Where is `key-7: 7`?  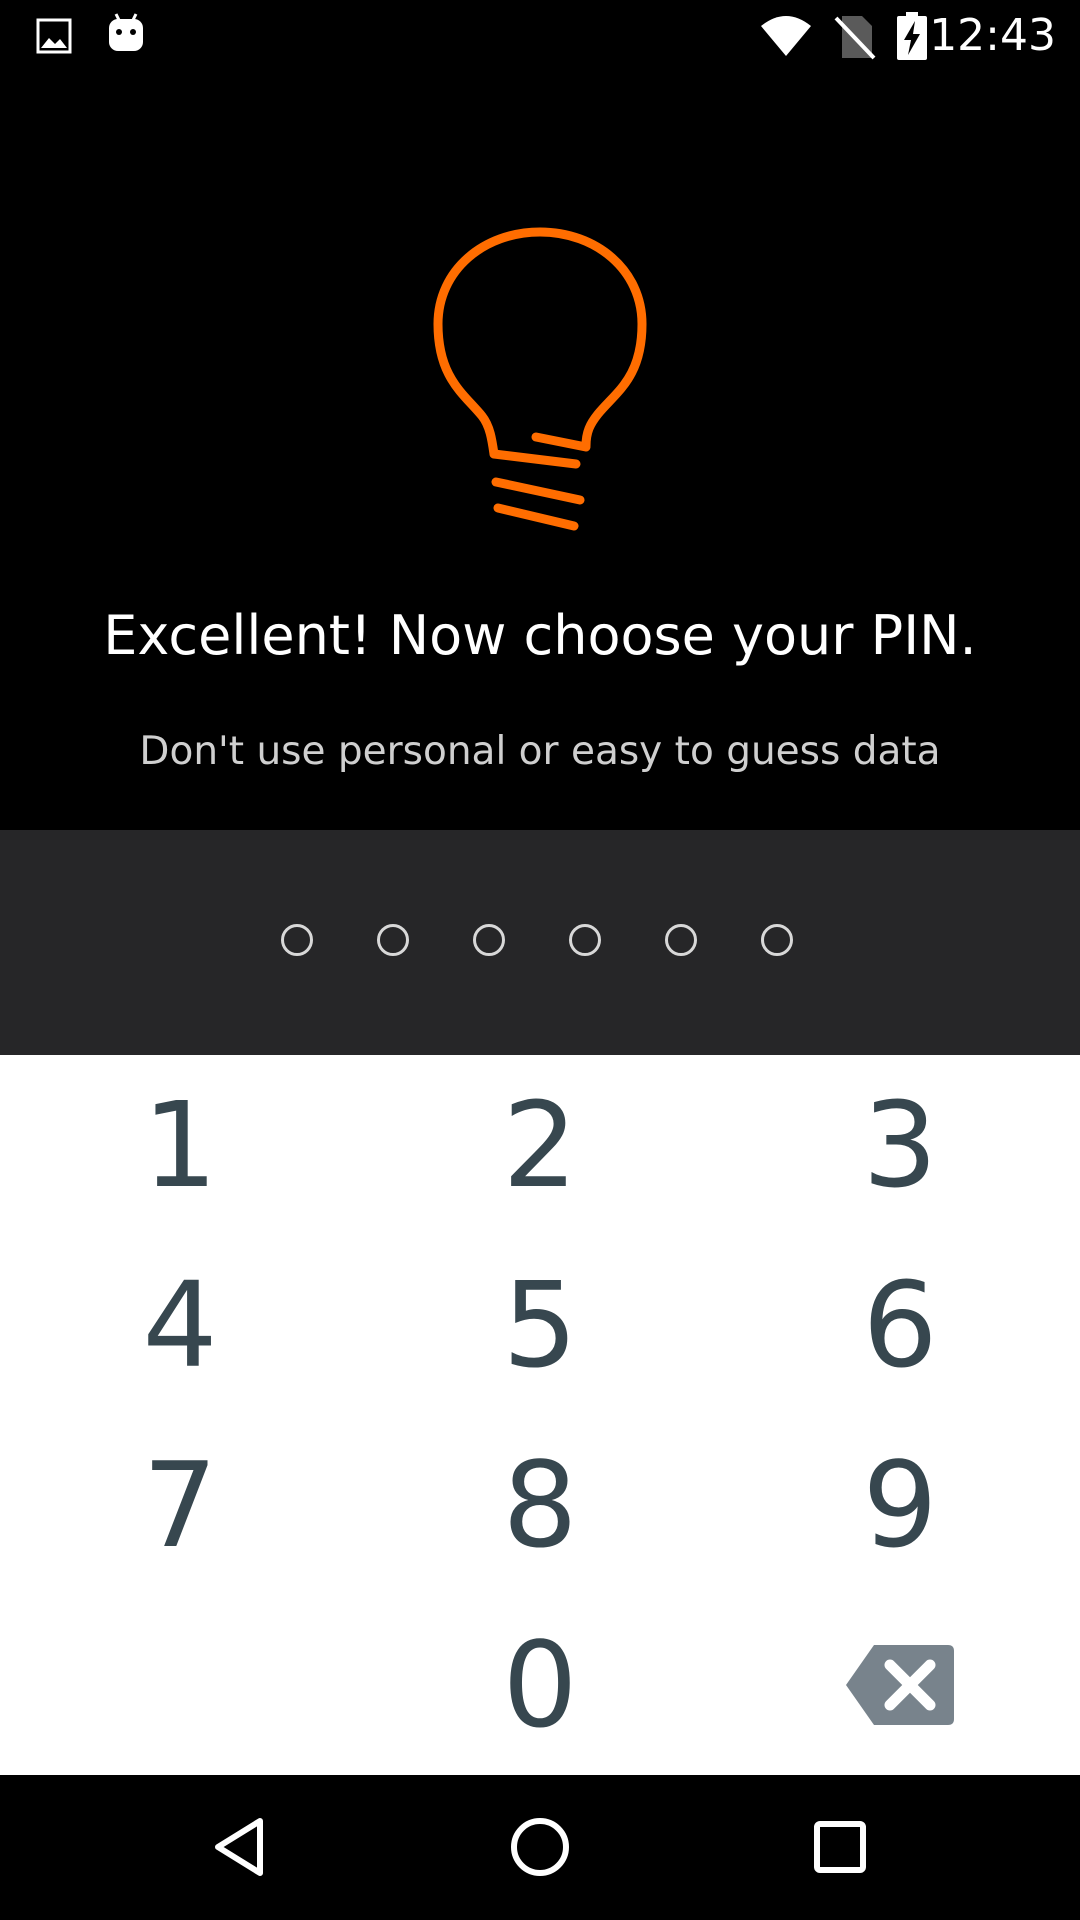 key-7: 7 is located at coordinates (180, 1505).